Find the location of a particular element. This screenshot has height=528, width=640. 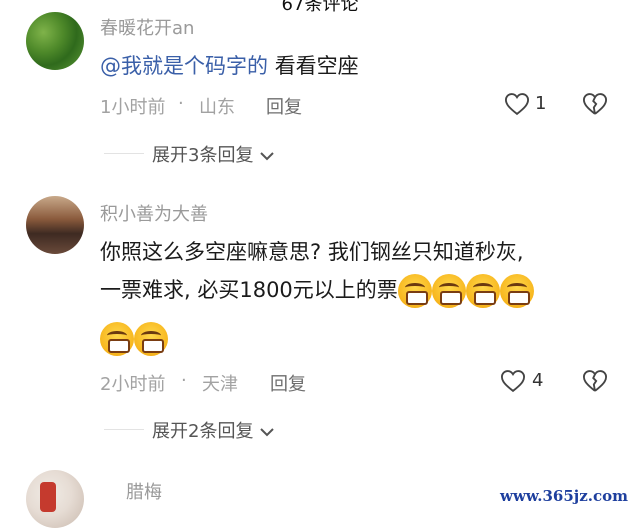

comment-time: 1小时前 is located at coordinates (133, 107).